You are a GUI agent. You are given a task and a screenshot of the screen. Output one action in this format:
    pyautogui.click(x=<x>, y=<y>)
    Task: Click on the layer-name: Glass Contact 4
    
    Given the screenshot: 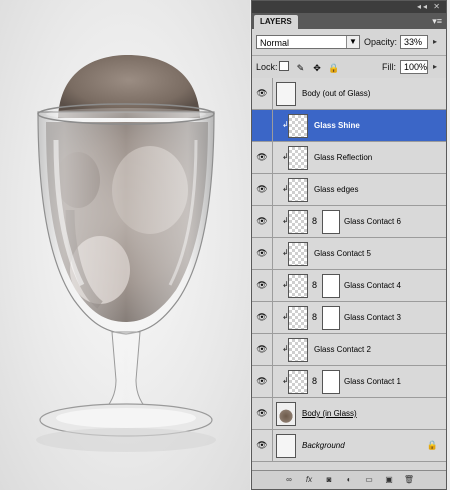 What is the action you would take?
    pyautogui.click(x=372, y=285)
    